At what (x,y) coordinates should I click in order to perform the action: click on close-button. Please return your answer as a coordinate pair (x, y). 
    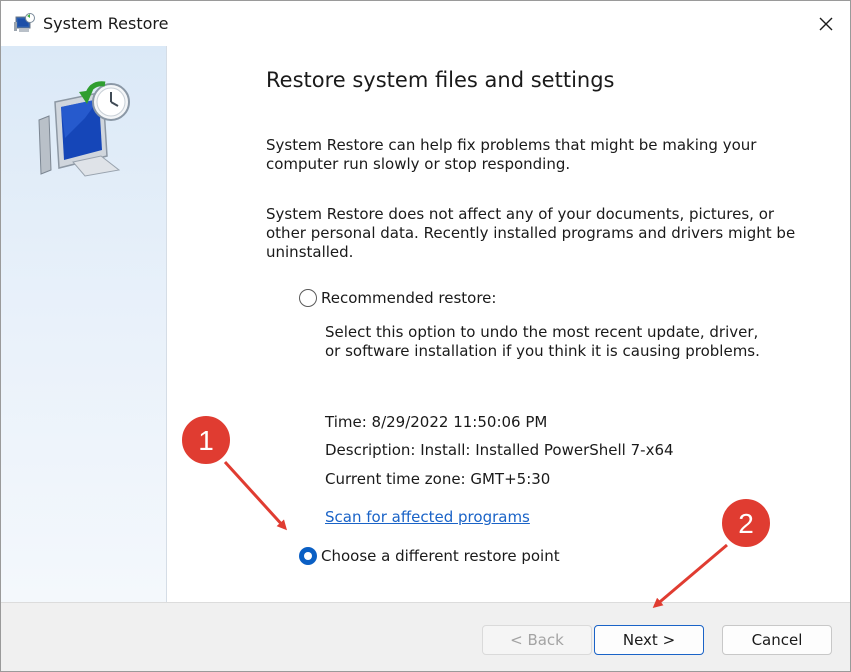
    Looking at the image, I should click on (826, 23).